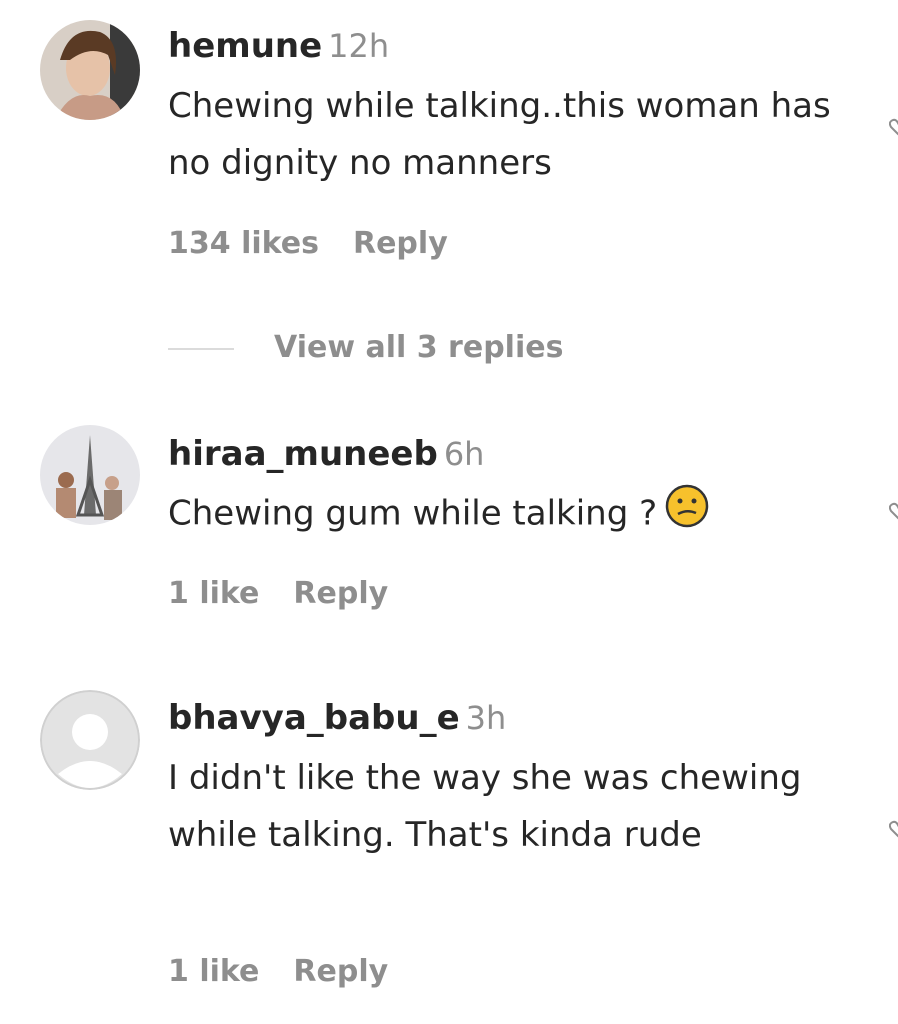  I want to click on timestamp: 12h, so click(358, 46).